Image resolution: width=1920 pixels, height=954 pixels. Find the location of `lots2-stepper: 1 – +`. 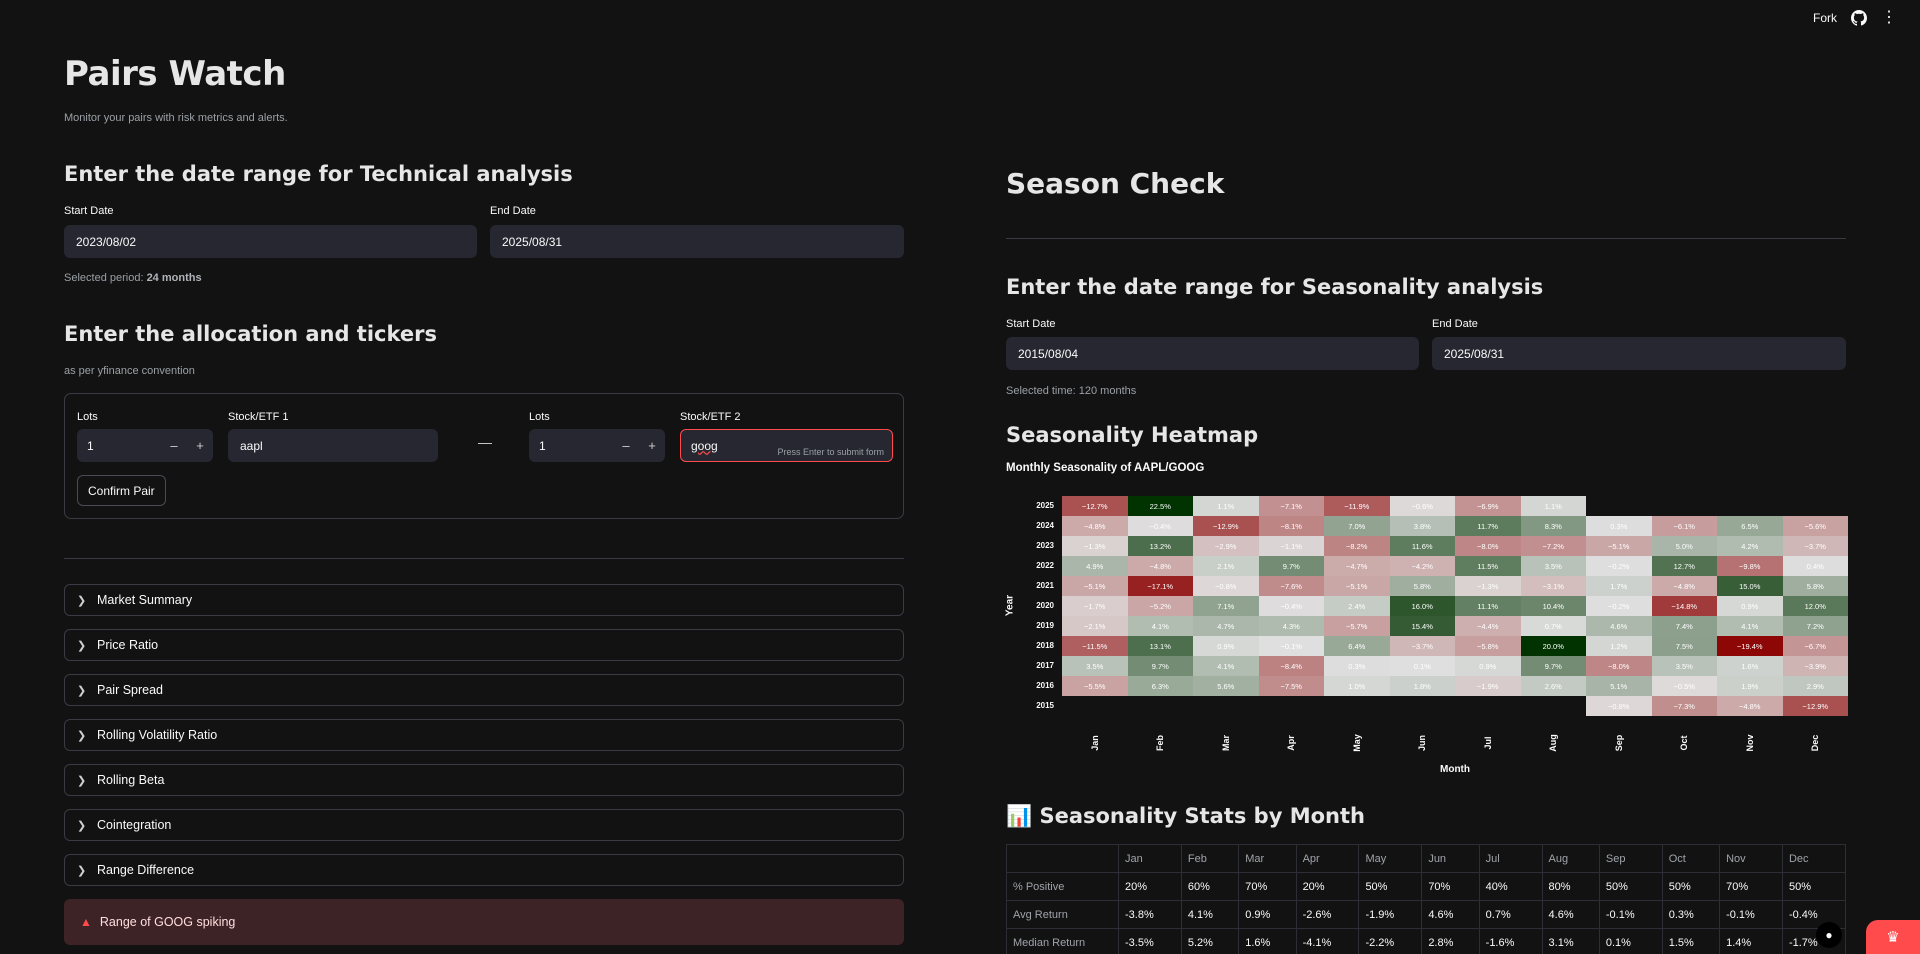

lots2-stepper: 1 – + is located at coordinates (597, 445).